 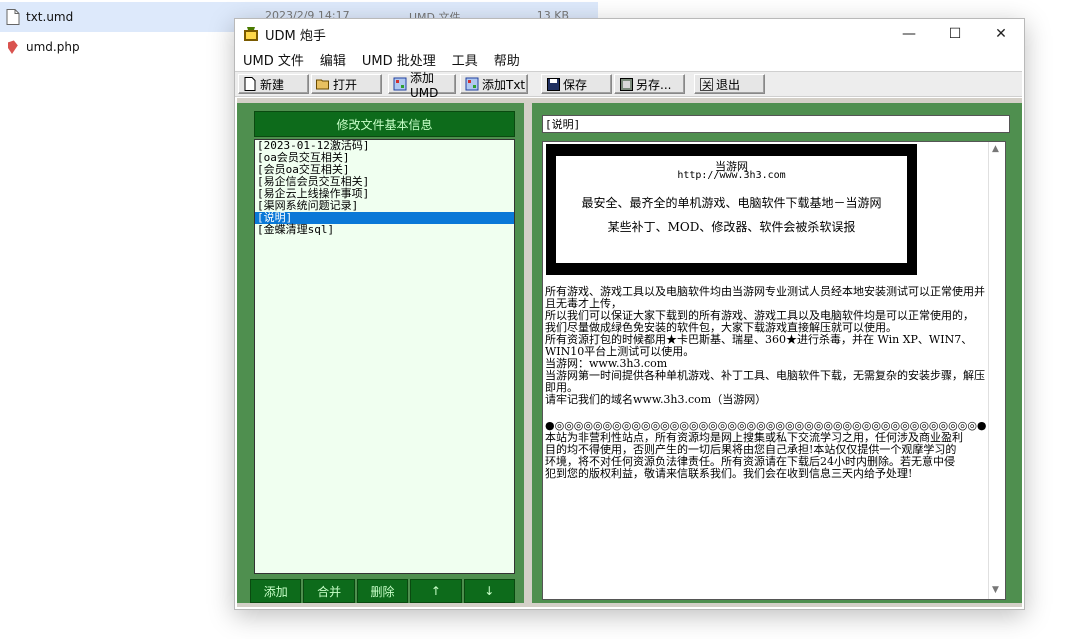 I want to click on add-txt-icon, so click(x=472, y=84).